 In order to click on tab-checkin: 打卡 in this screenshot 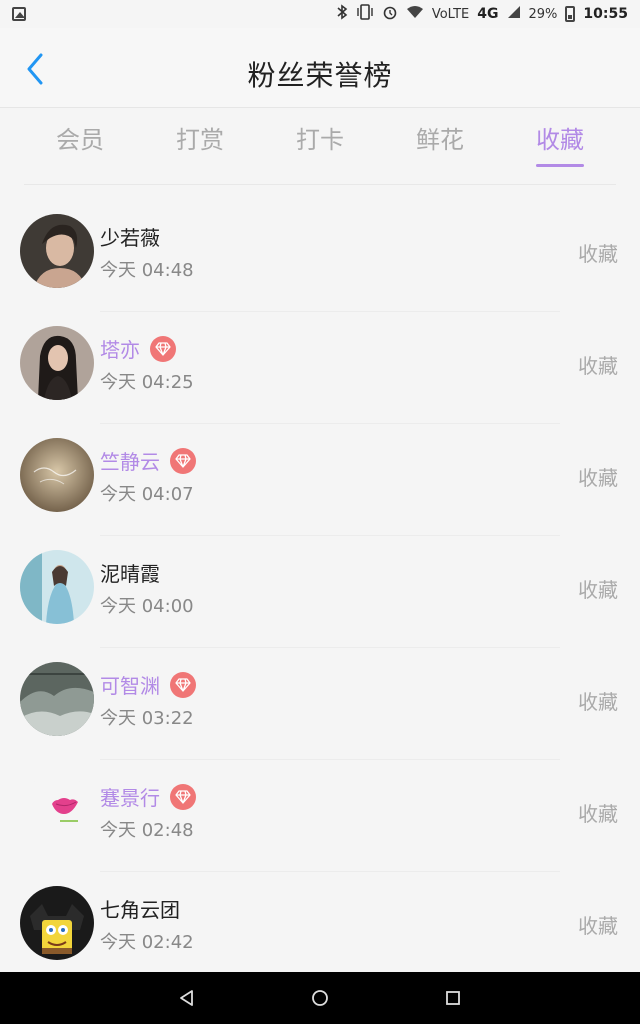, I will do `click(320, 137)`.